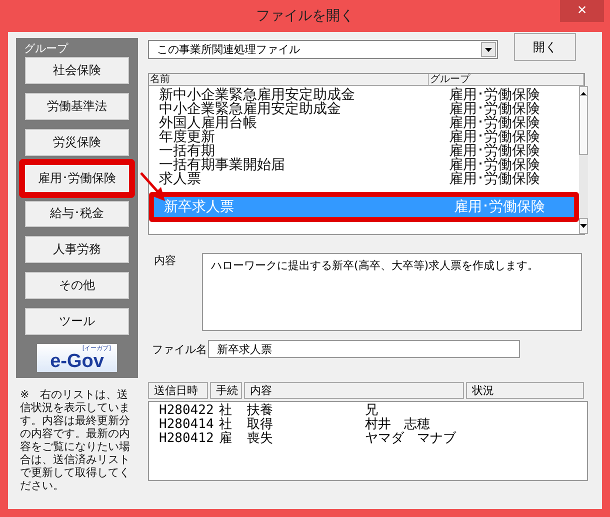 Image resolution: width=610 pixels, height=517 pixels. I want to click on scroll-down-icon, so click(583, 226).